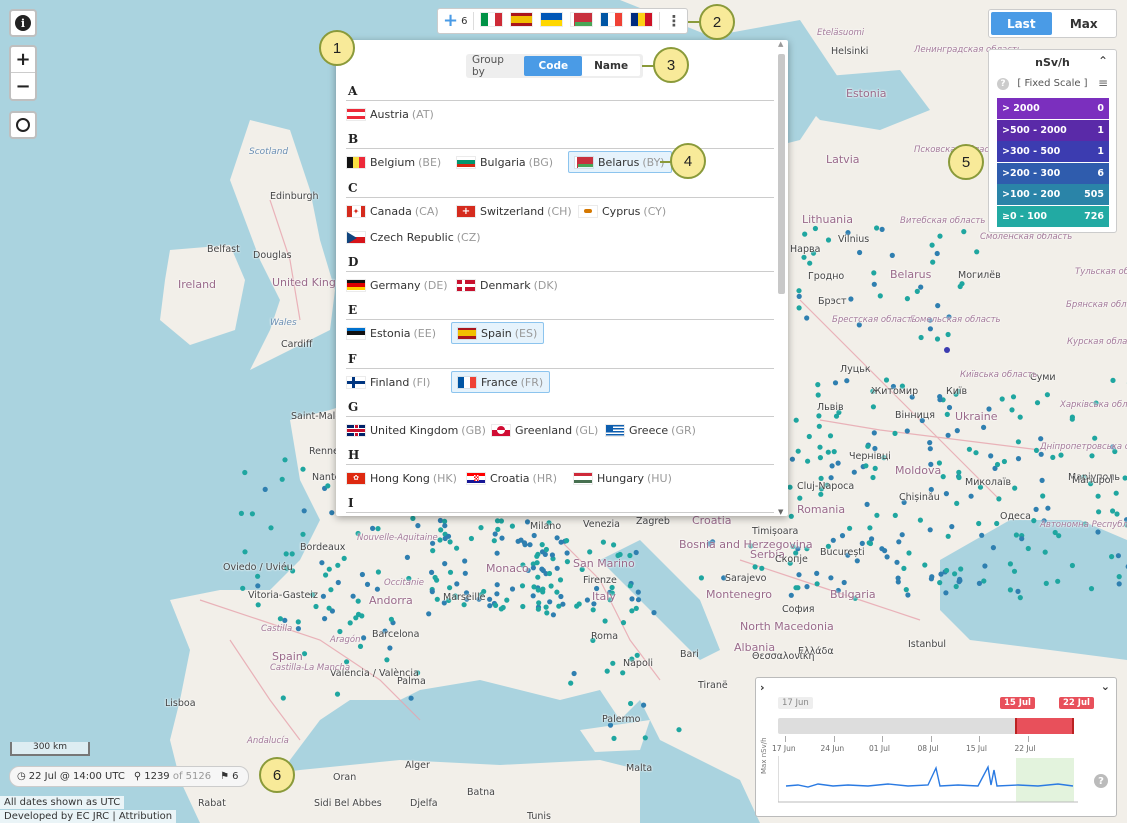 The image size is (1127, 823). I want to click on country-item-ca: ✦ Canada (CA), so click(392, 211).